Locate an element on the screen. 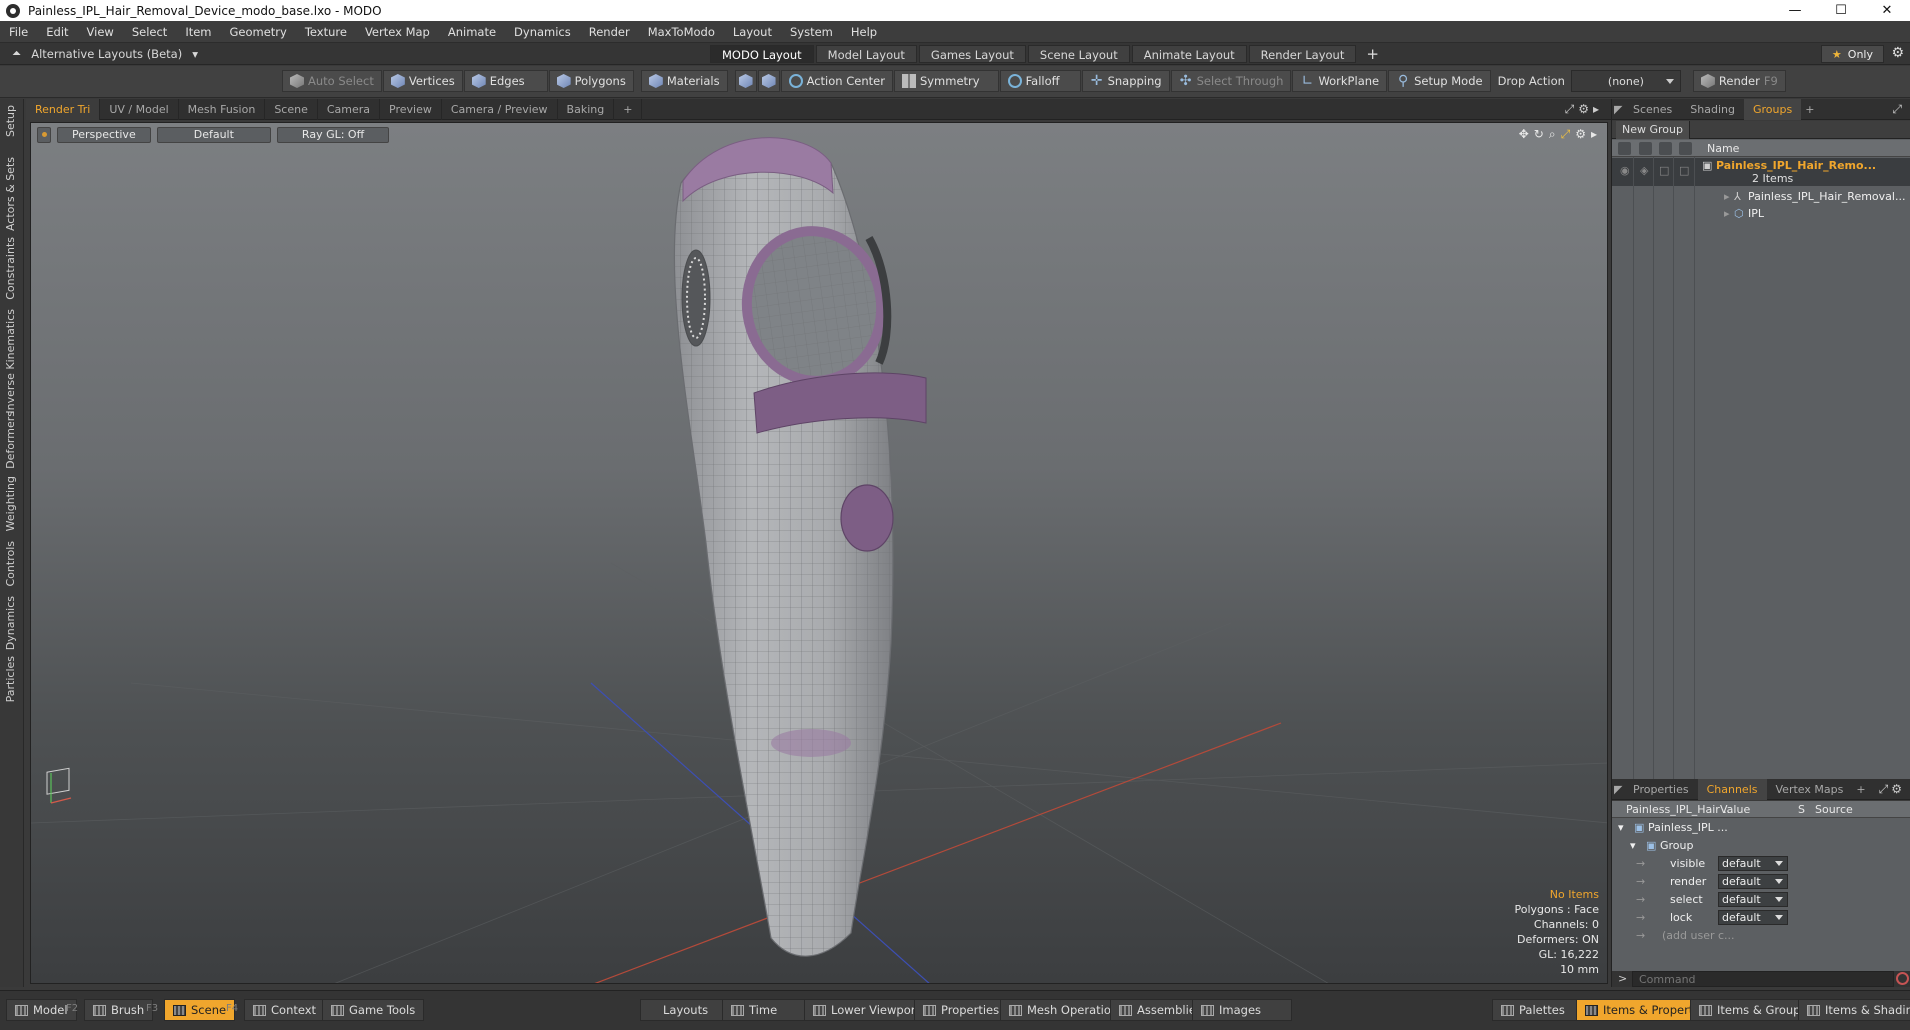  scene-mode-button: Scene is located at coordinates (200, 1010).